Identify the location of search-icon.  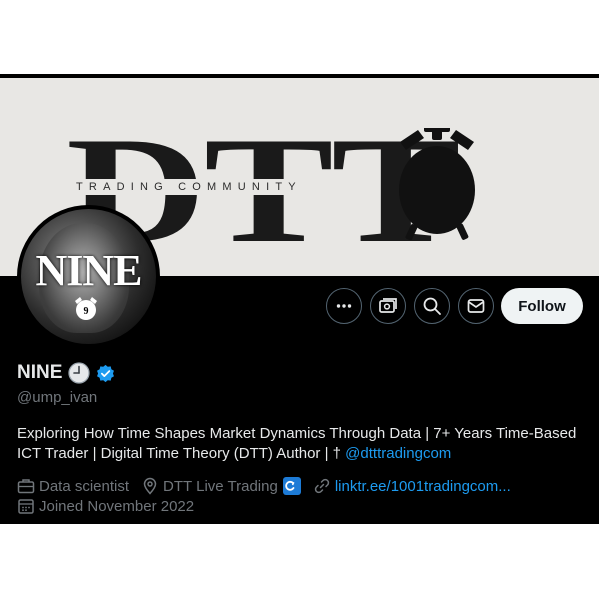
(432, 306).